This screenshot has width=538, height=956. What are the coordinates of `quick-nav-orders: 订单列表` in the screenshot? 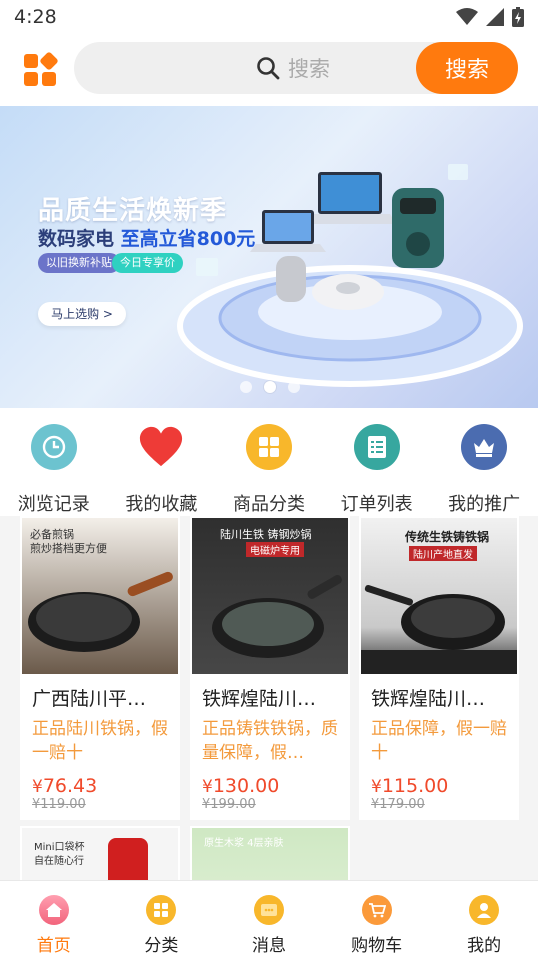 It's located at (377, 462).